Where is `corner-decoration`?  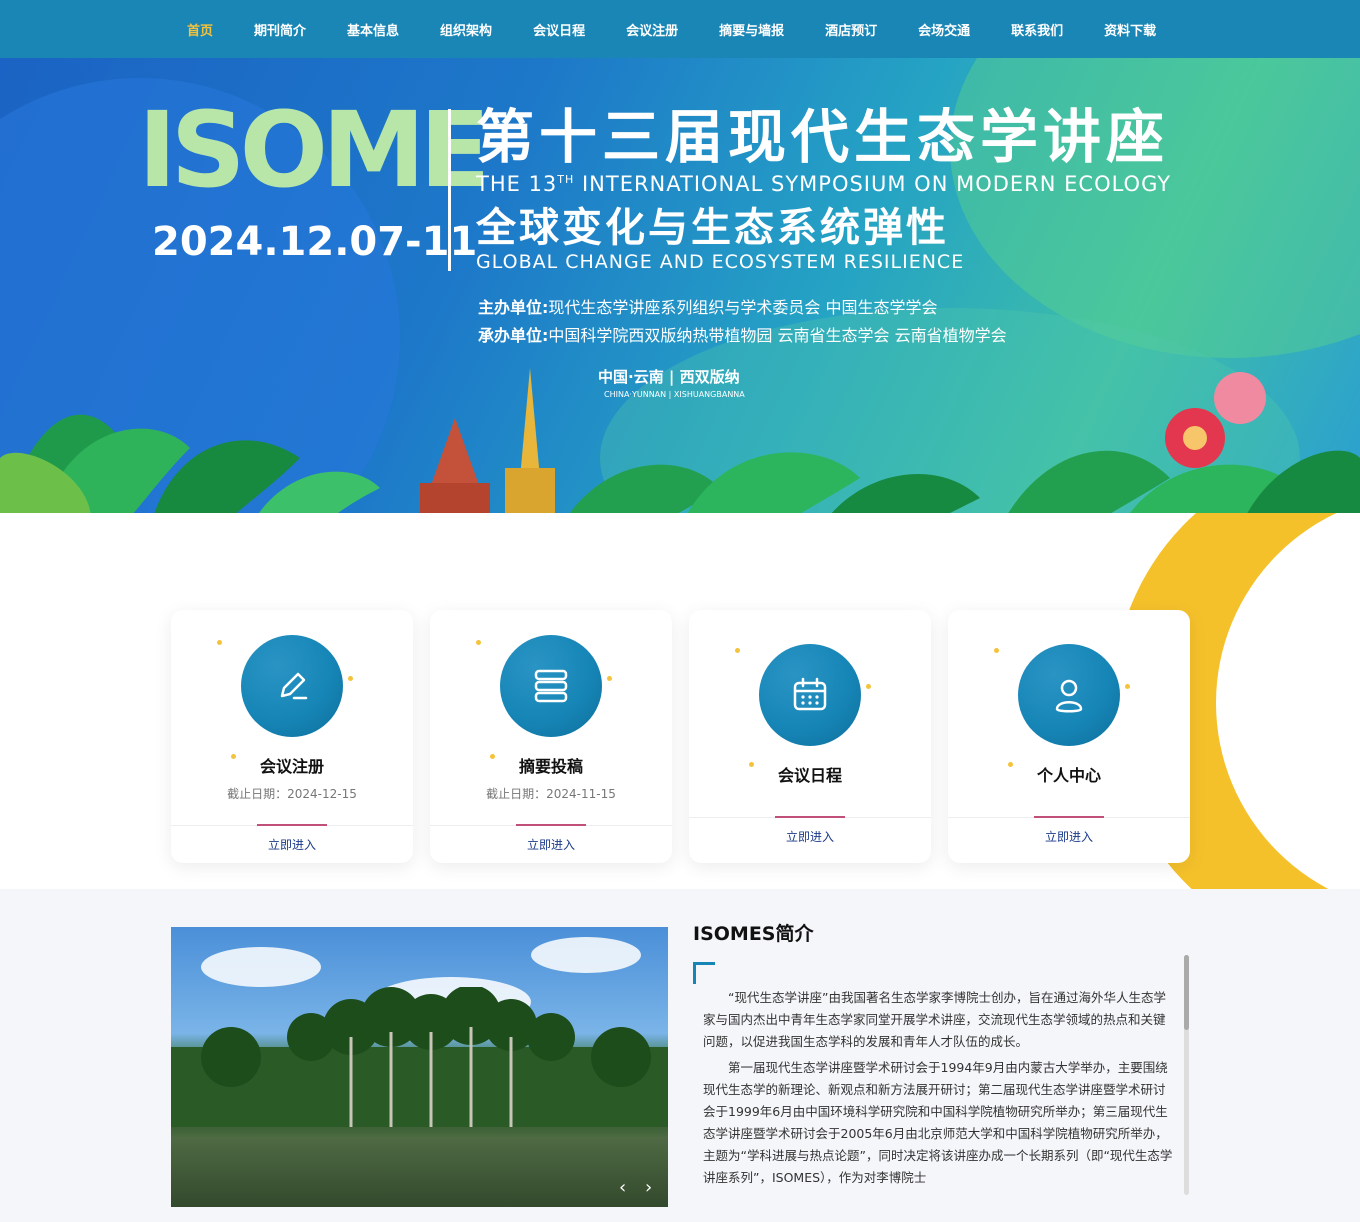 corner-decoration is located at coordinates (704, 973).